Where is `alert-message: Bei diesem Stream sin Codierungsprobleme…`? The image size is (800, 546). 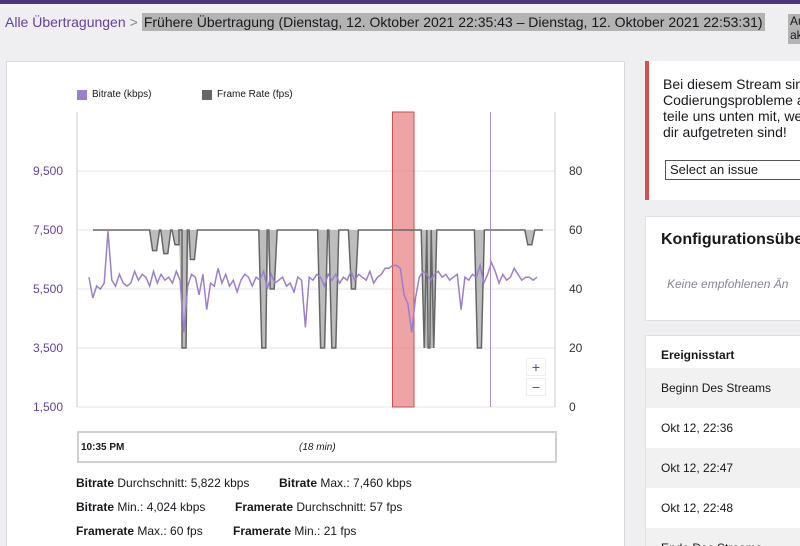
alert-message: Bei diesem Stream sin Codierungsprobleme… is located at coordinates (731, 108).